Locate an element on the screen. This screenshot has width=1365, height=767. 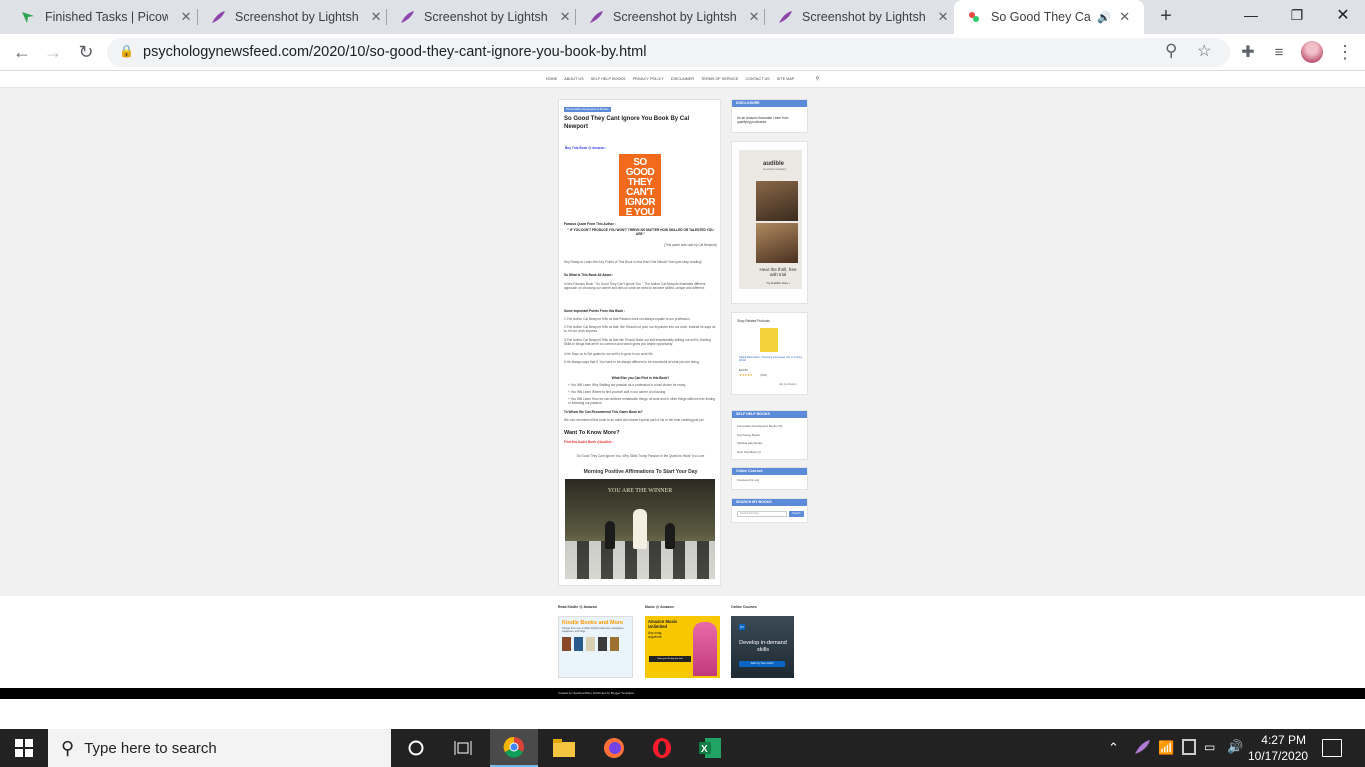
nav-sitemap: SITE MAP is located at coordinates (786, 79).